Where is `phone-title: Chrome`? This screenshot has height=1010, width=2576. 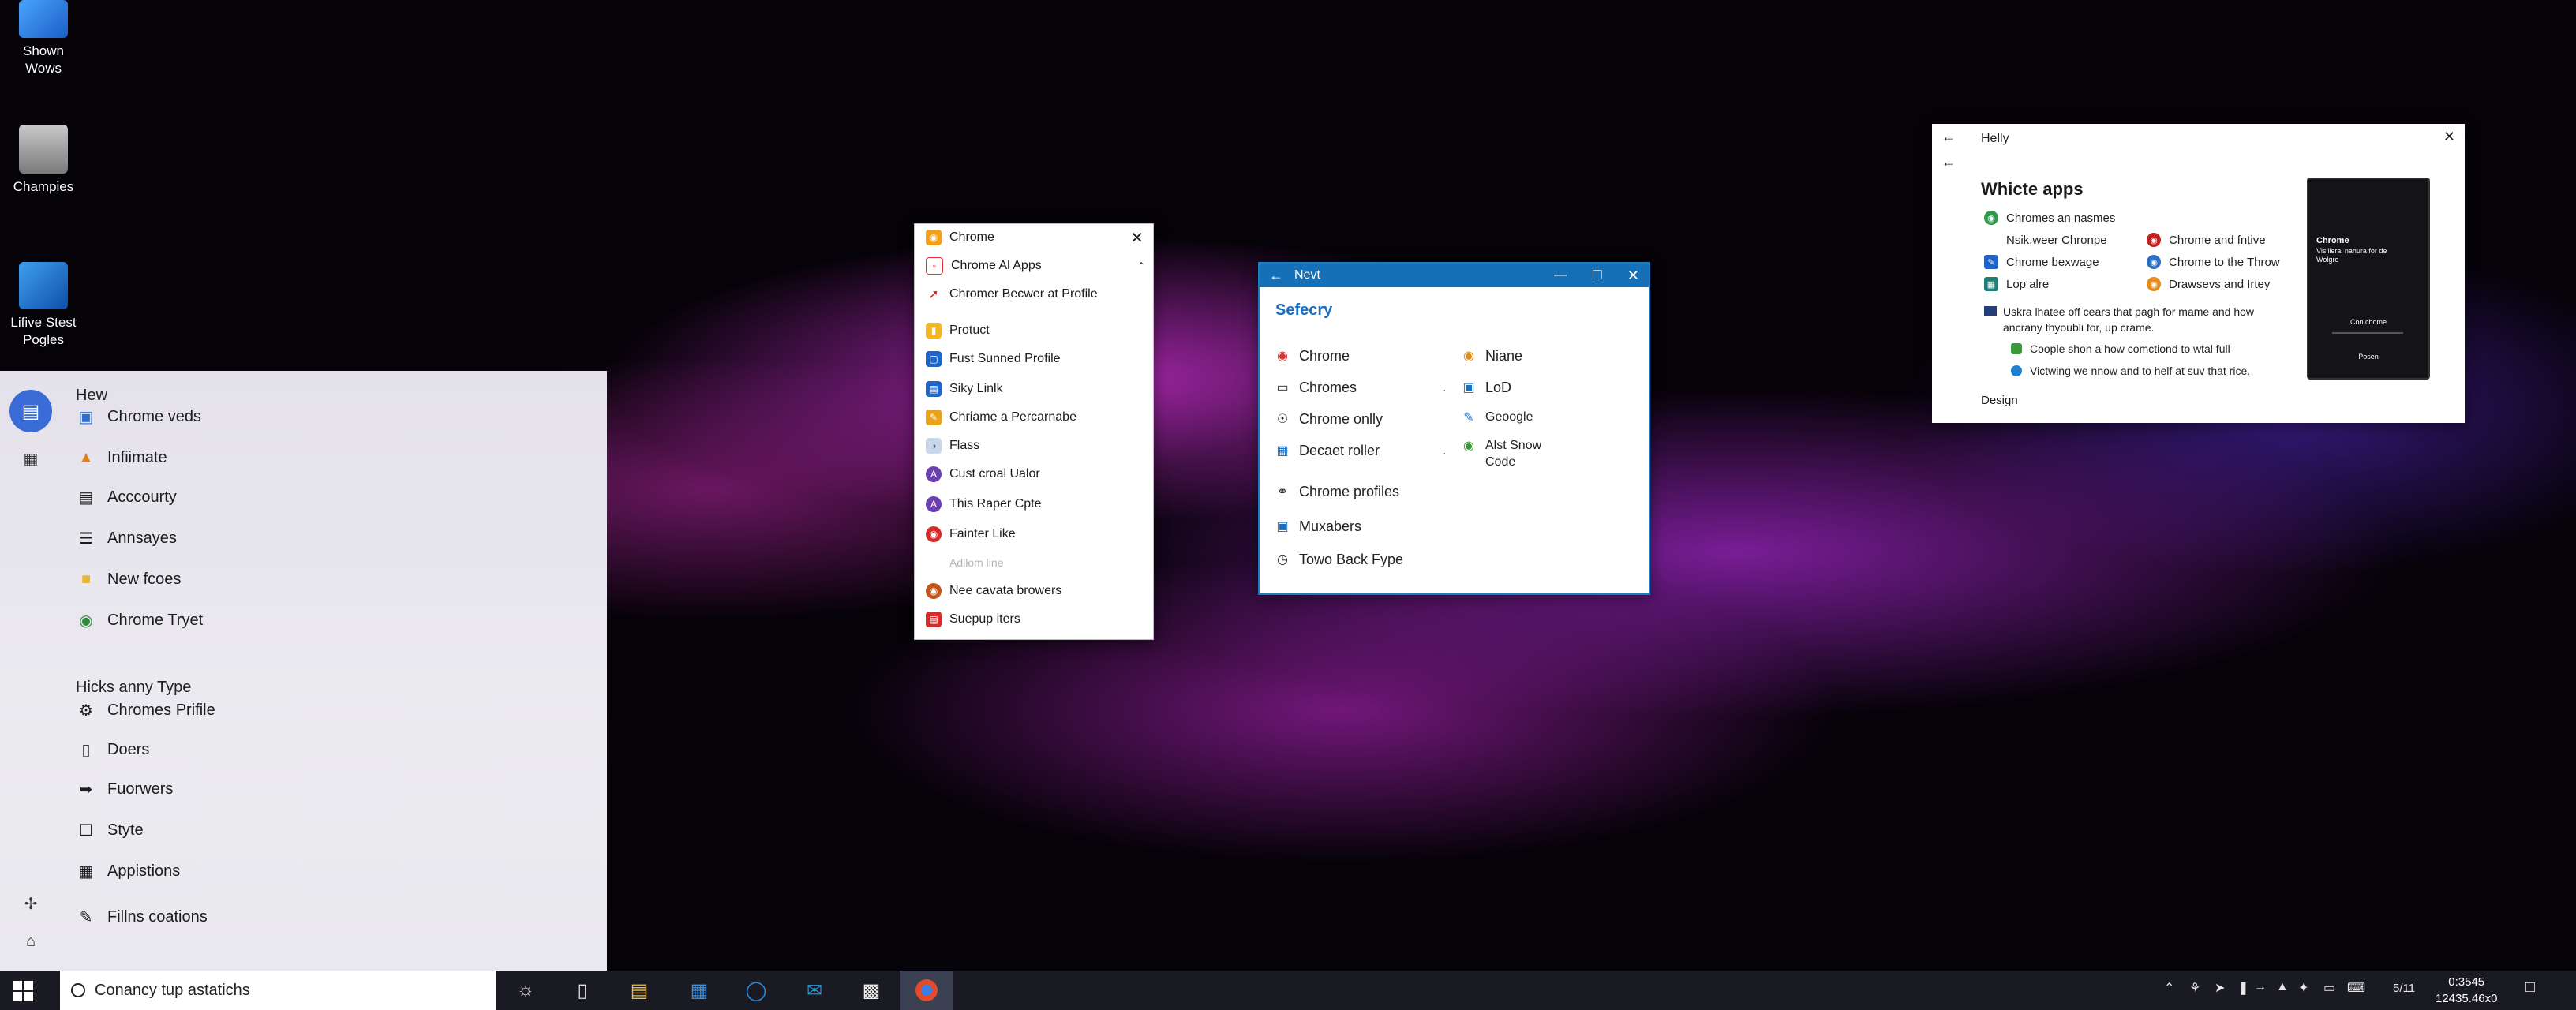
phone-title: Chrome is located at coordinates (2332, 240).